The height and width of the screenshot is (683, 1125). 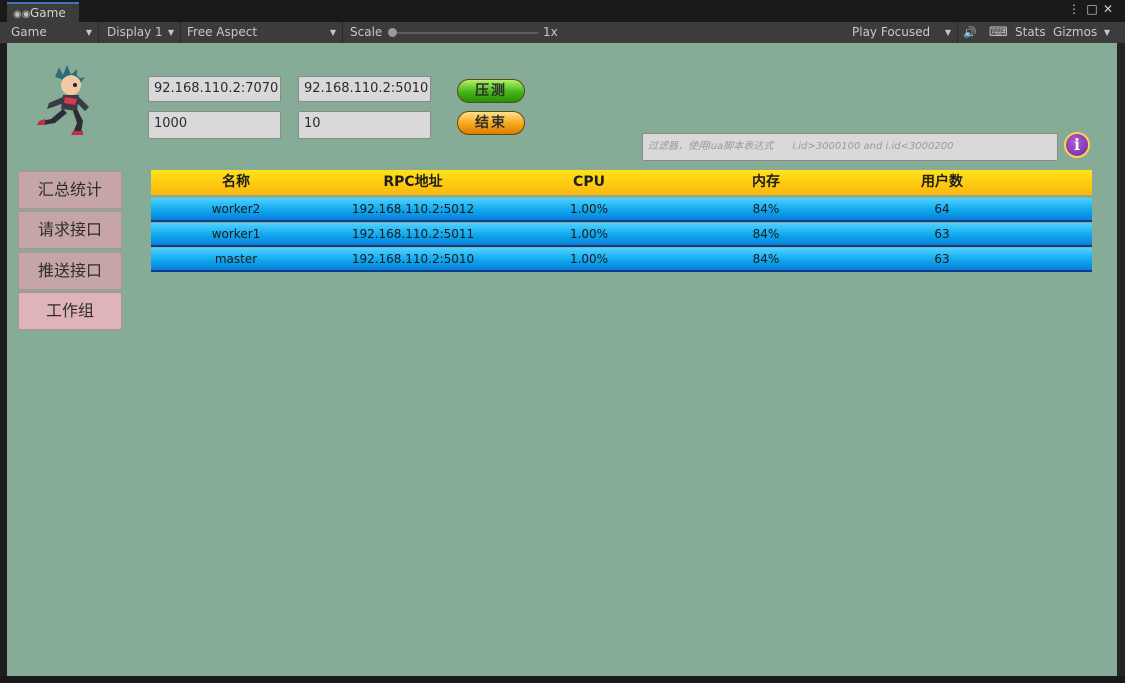 I want to click on display-dropdown: Display 1 ▼, so click(x=142, y=32).